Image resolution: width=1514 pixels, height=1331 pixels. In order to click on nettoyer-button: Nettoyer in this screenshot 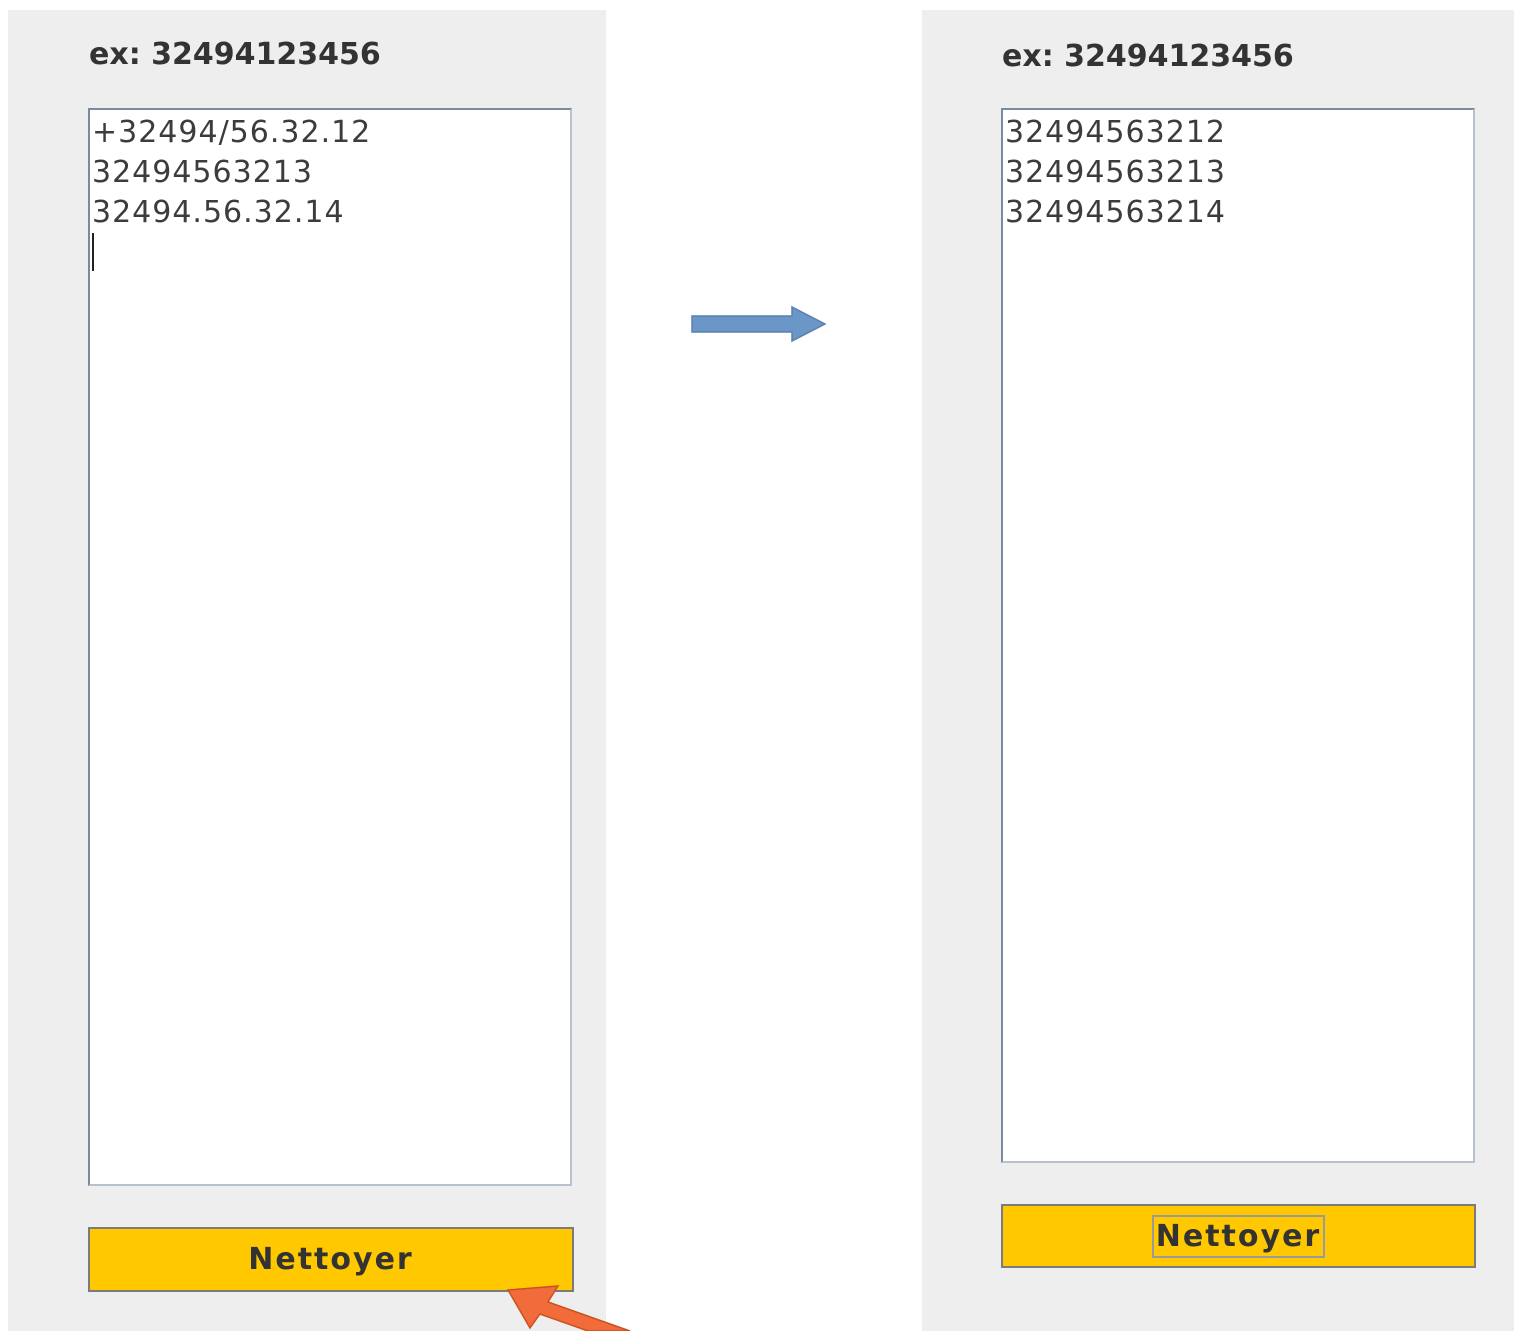, I will do `click(1238, 1236)`.